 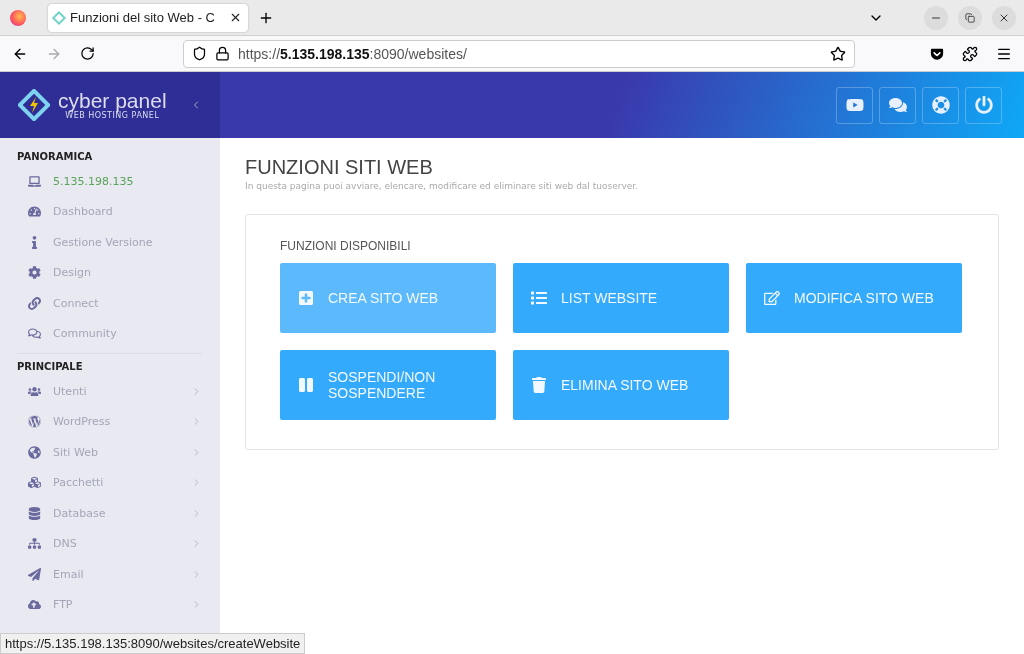 I want to click on tab-title: Funzioni del sito Web - C, so click(x=143, y=17).